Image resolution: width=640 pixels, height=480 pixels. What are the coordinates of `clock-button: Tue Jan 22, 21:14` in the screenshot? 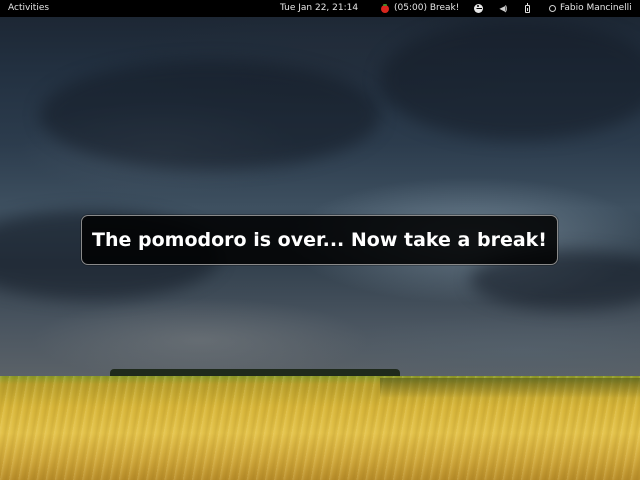 It's located at (319, 8).